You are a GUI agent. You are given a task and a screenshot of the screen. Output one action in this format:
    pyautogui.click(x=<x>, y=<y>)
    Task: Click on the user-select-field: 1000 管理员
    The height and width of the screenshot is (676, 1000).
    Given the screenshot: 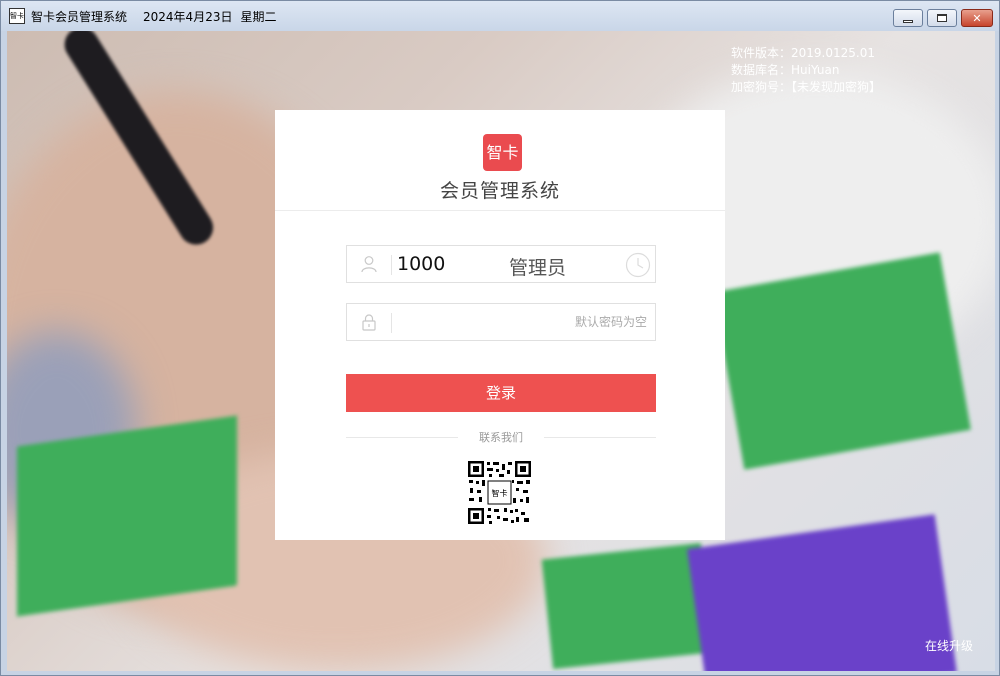 What is the action you would take?
    pyautogui.click(x=501, y=264)
    